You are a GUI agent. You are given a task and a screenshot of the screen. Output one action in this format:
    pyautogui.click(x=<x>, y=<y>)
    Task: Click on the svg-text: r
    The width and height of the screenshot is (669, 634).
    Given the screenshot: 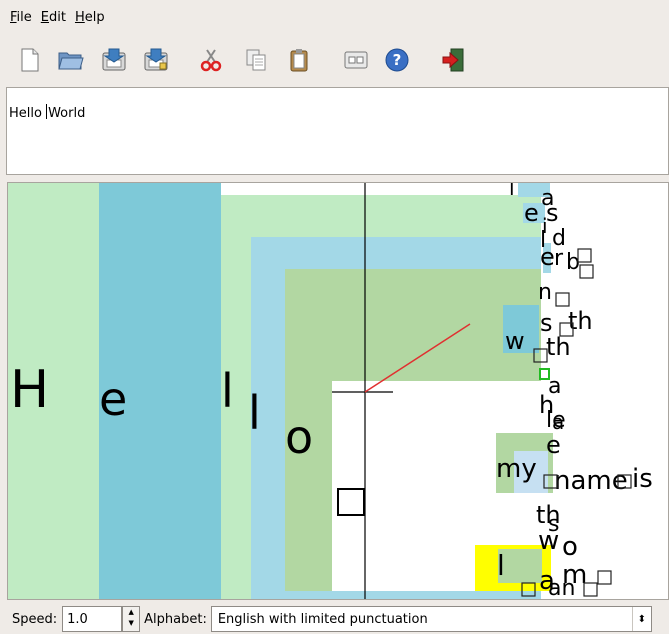 What is the action you would take?
    pyautogui.click(x=559, y=258)
    